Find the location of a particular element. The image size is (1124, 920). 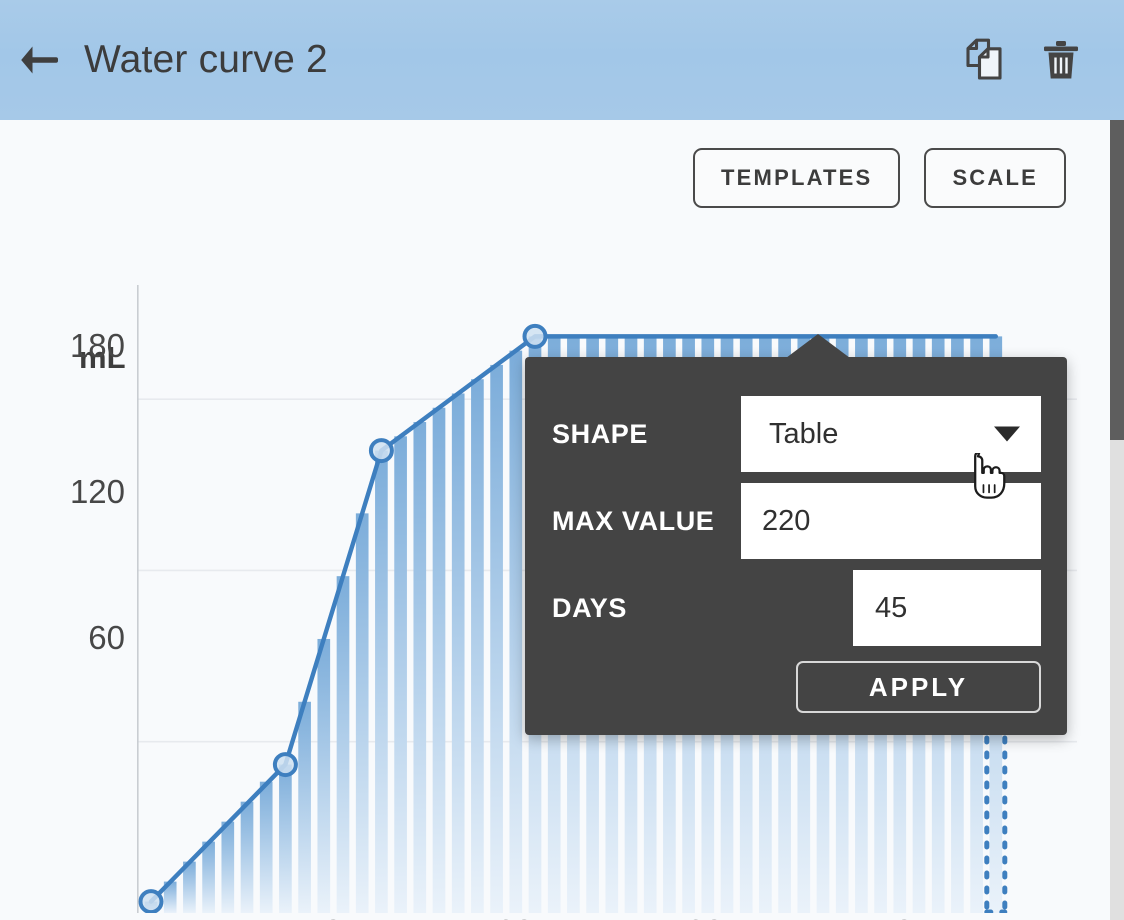

trash-icon is located at coordinates (1061, 60).